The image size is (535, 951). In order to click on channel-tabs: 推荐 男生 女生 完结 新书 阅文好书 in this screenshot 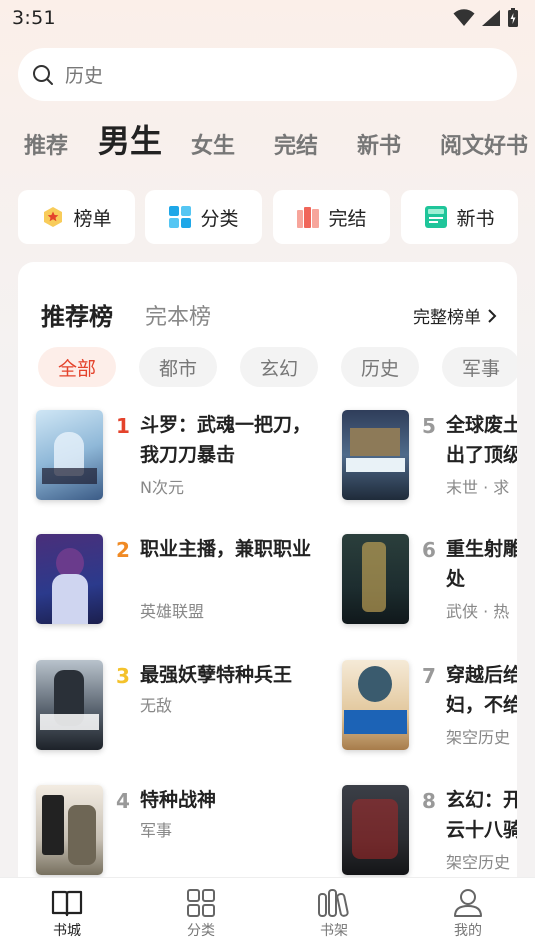, I will do `click(267, 143)`.